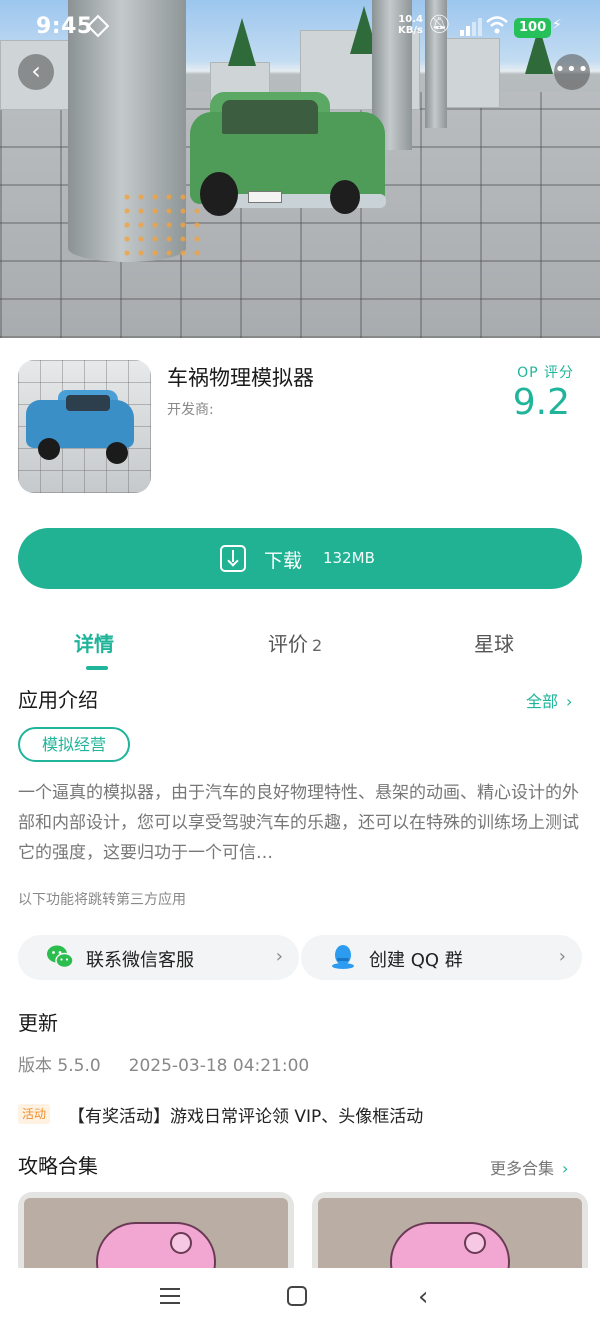 This screenshot has height=1333, width=600. I want to click on status-icons: 🔕︎ 100 ⚡︎, so click(508, 28).